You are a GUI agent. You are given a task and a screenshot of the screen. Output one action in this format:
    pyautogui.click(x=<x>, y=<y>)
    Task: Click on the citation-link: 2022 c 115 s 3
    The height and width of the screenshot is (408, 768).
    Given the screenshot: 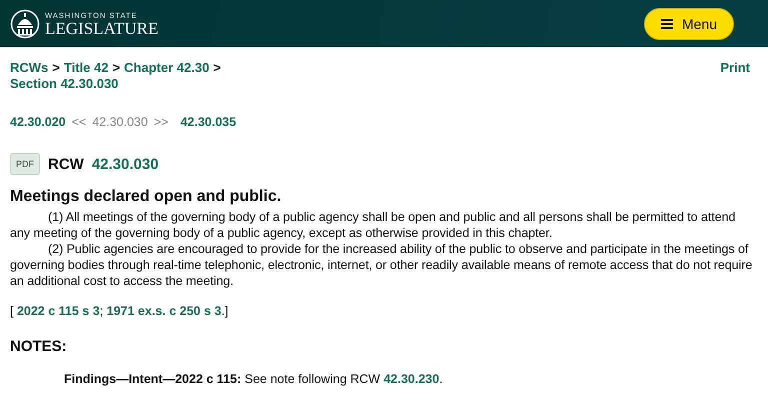 What is the action you would take?
    pyautogui.click(x=58, y=311)
    